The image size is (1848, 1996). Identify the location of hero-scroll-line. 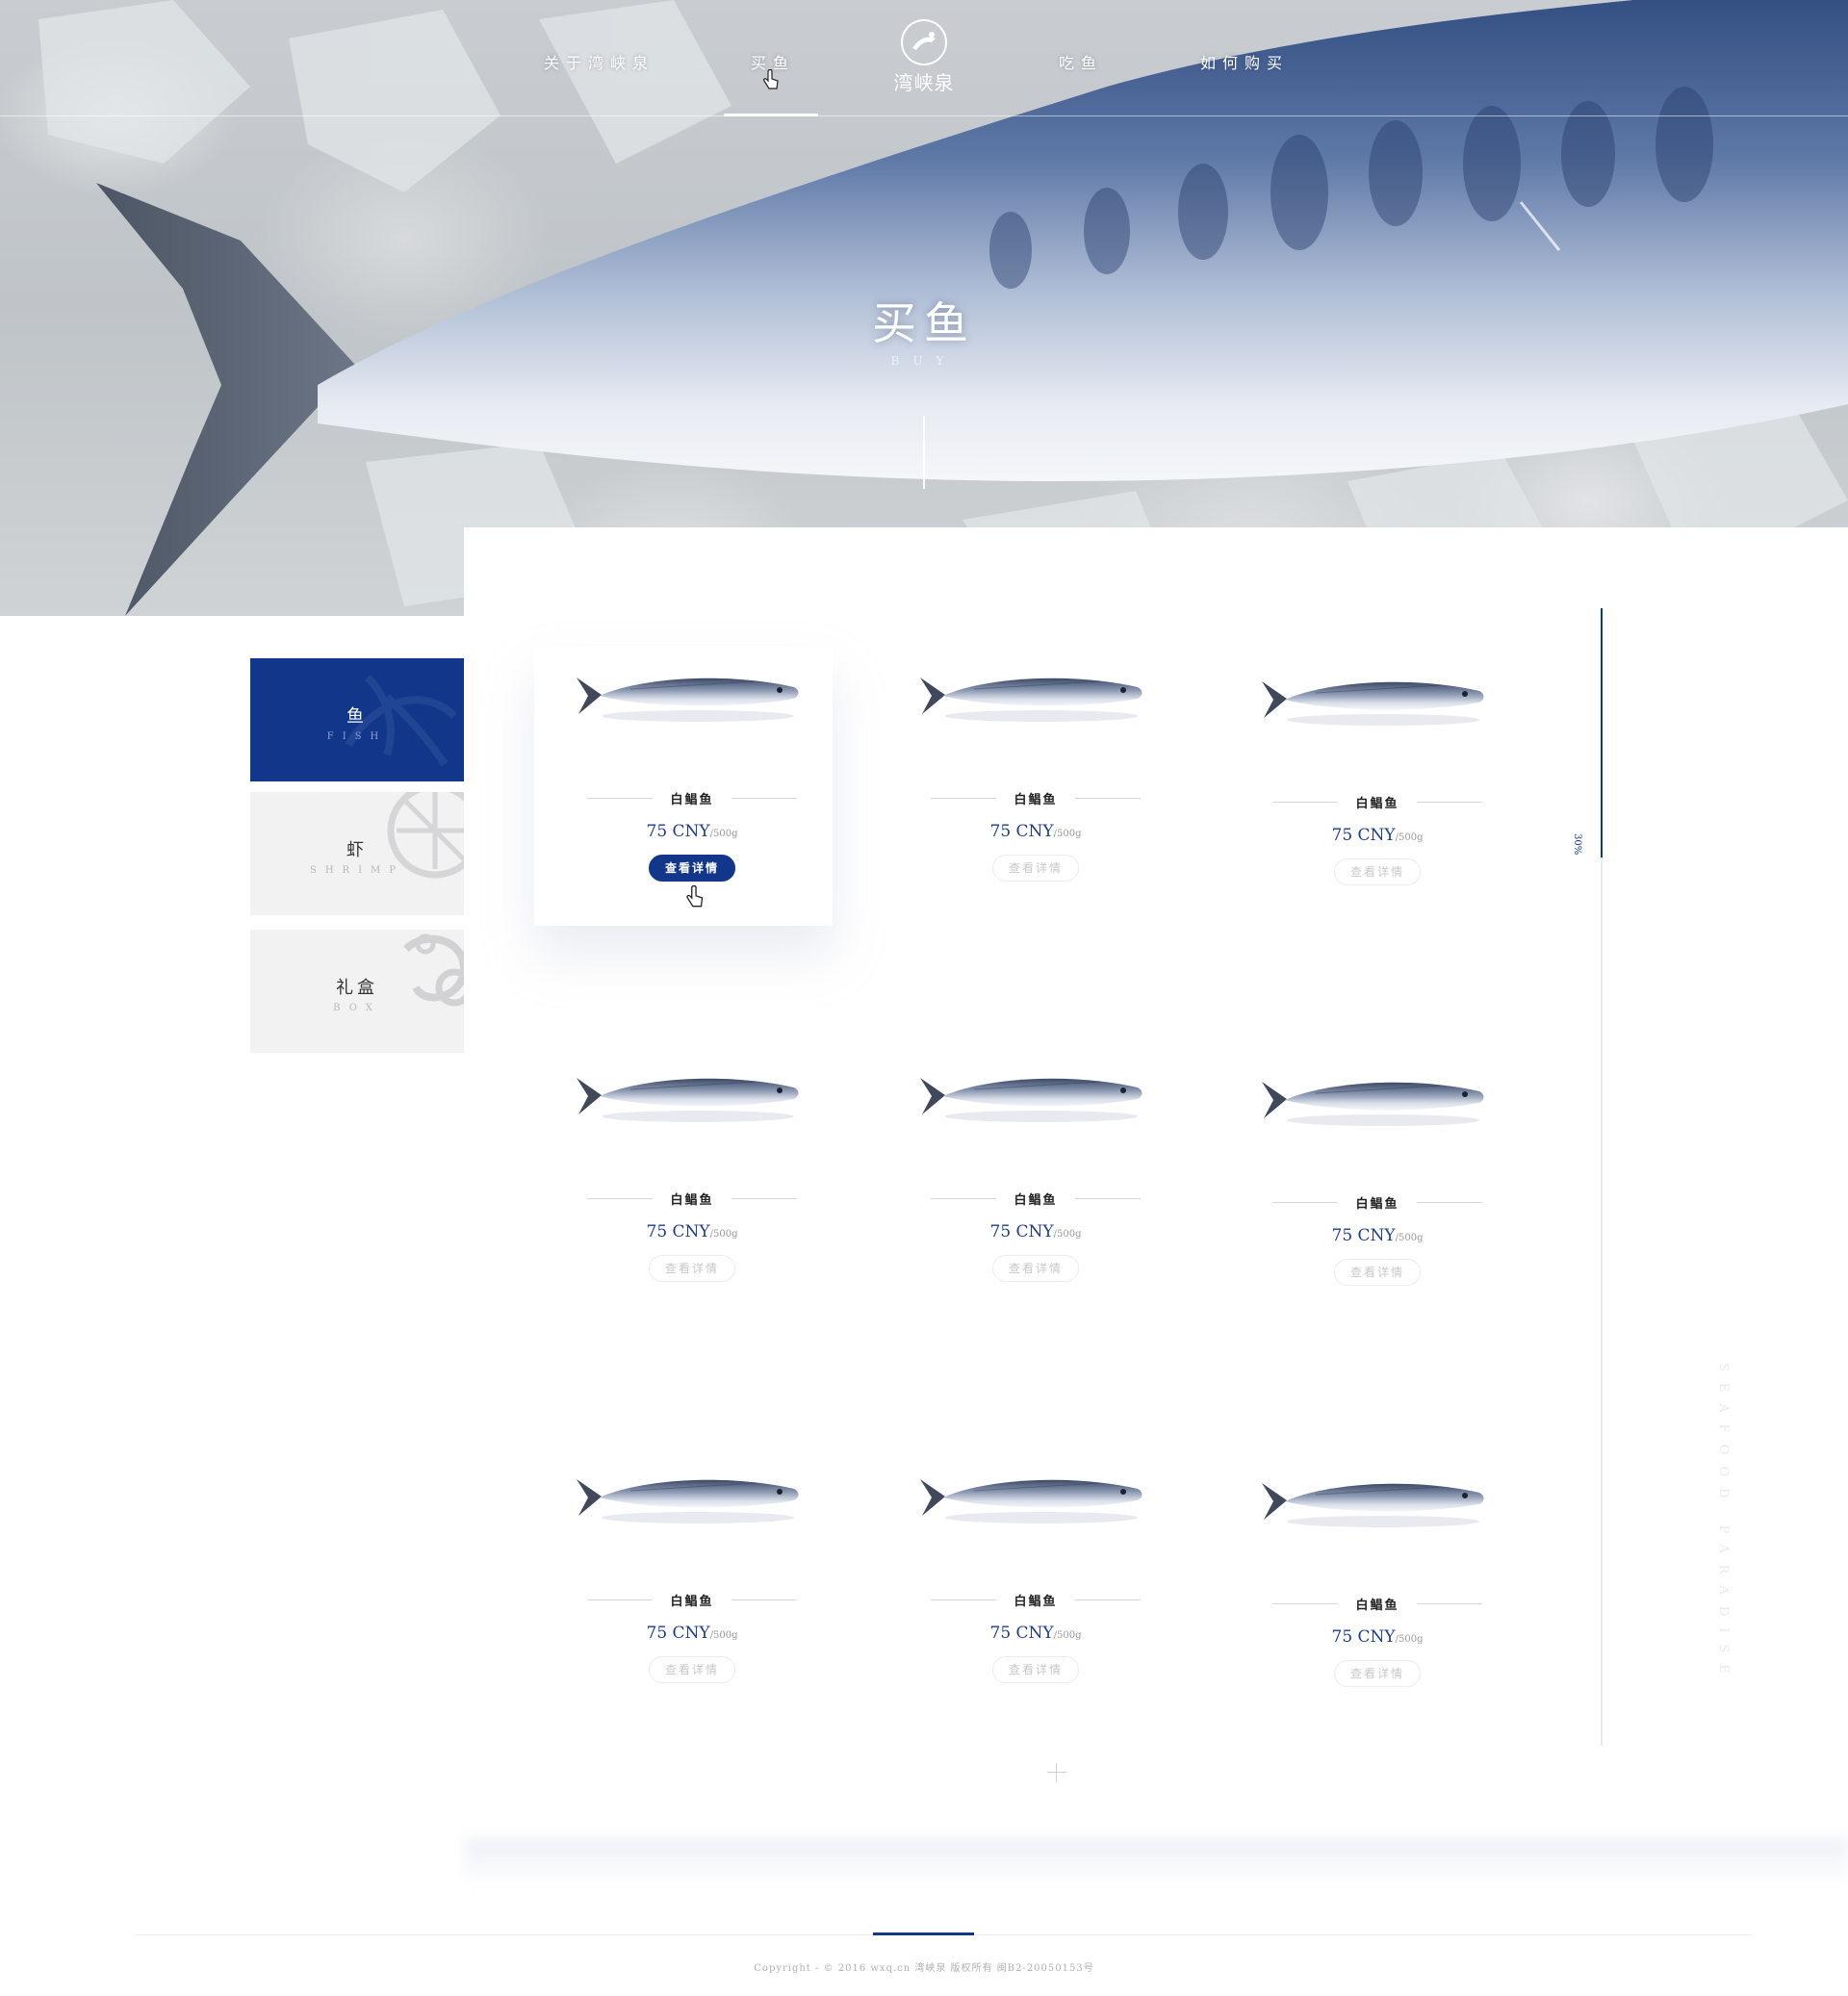
(924, 452).